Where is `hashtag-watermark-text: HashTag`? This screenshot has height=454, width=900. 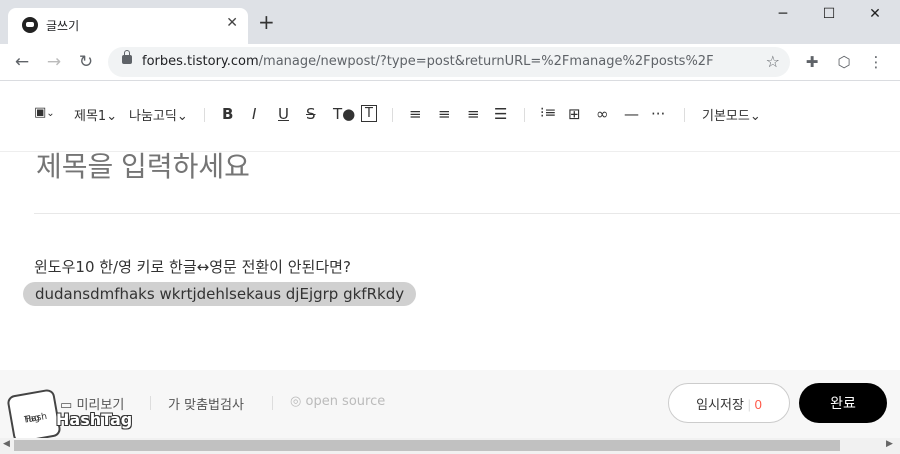
hashtag-watermark-text: HashTag is located at coordinates (94, 419).